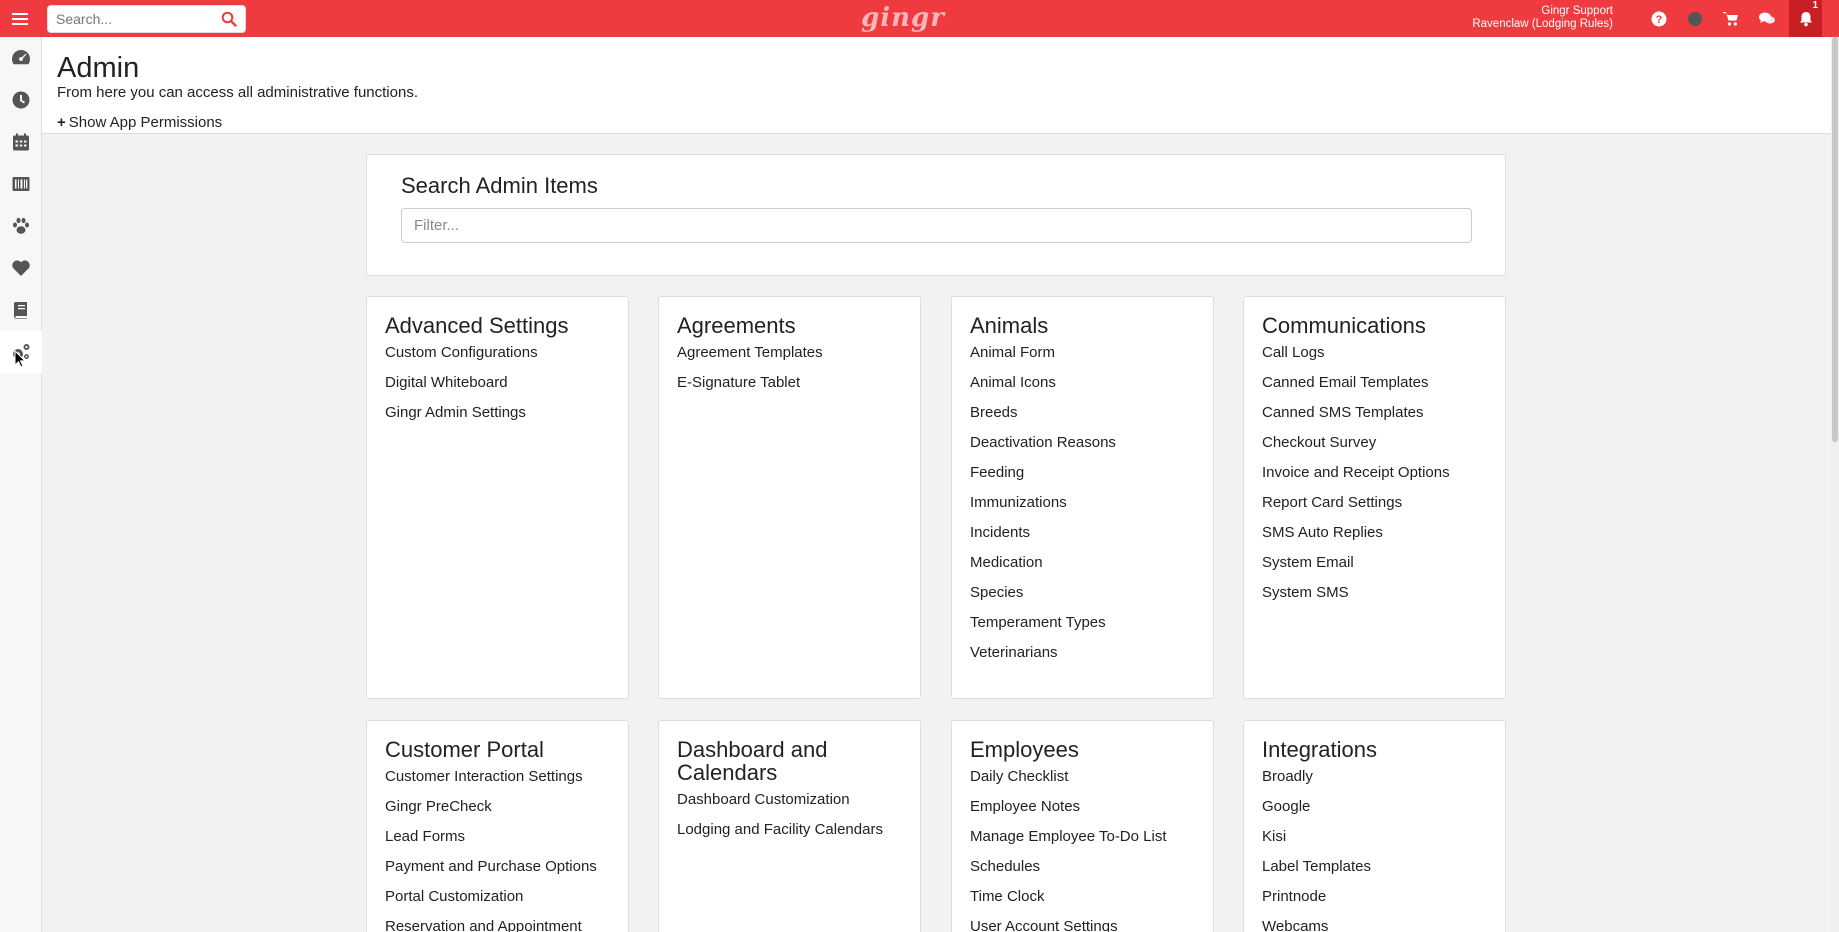 This screenshot has height=932, width=1839. I want to click on admin-filter-input, so click(936, 225).